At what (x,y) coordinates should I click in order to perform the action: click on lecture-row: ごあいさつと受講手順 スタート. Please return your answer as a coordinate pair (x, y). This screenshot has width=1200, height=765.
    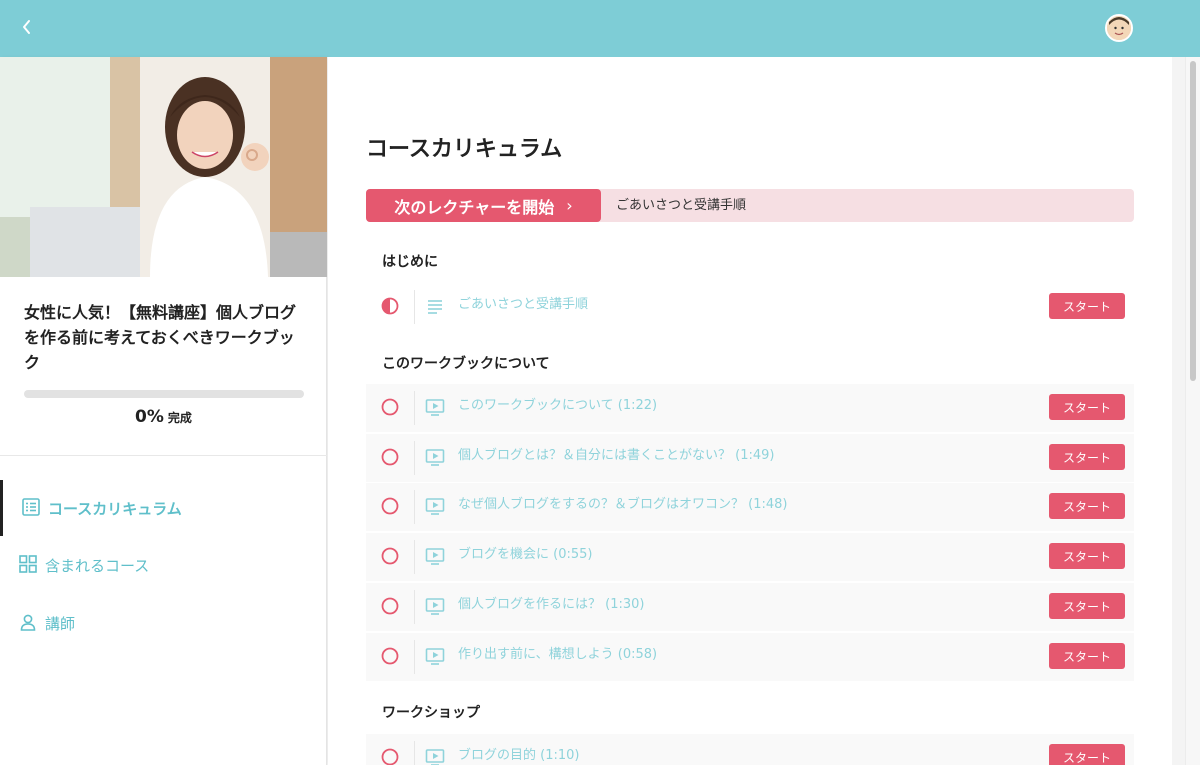
    Looking at the image, I should click on (750, 307).